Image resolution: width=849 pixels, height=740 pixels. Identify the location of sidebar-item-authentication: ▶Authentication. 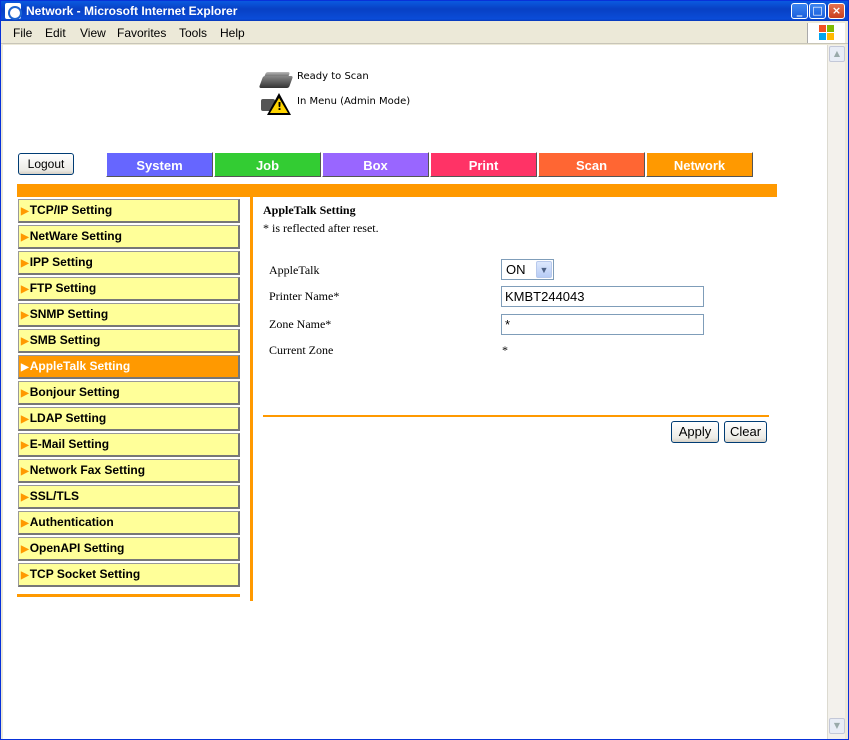
(129, 523).